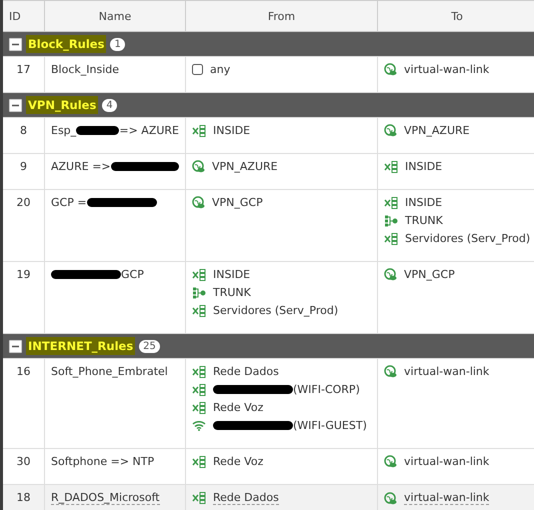 The image size is (534, 510). What do you see at coordinates (109, 371) in the screenshot?
I see `rule-name: Soft_Phone_Embratel` at bounding box center [109, 371].